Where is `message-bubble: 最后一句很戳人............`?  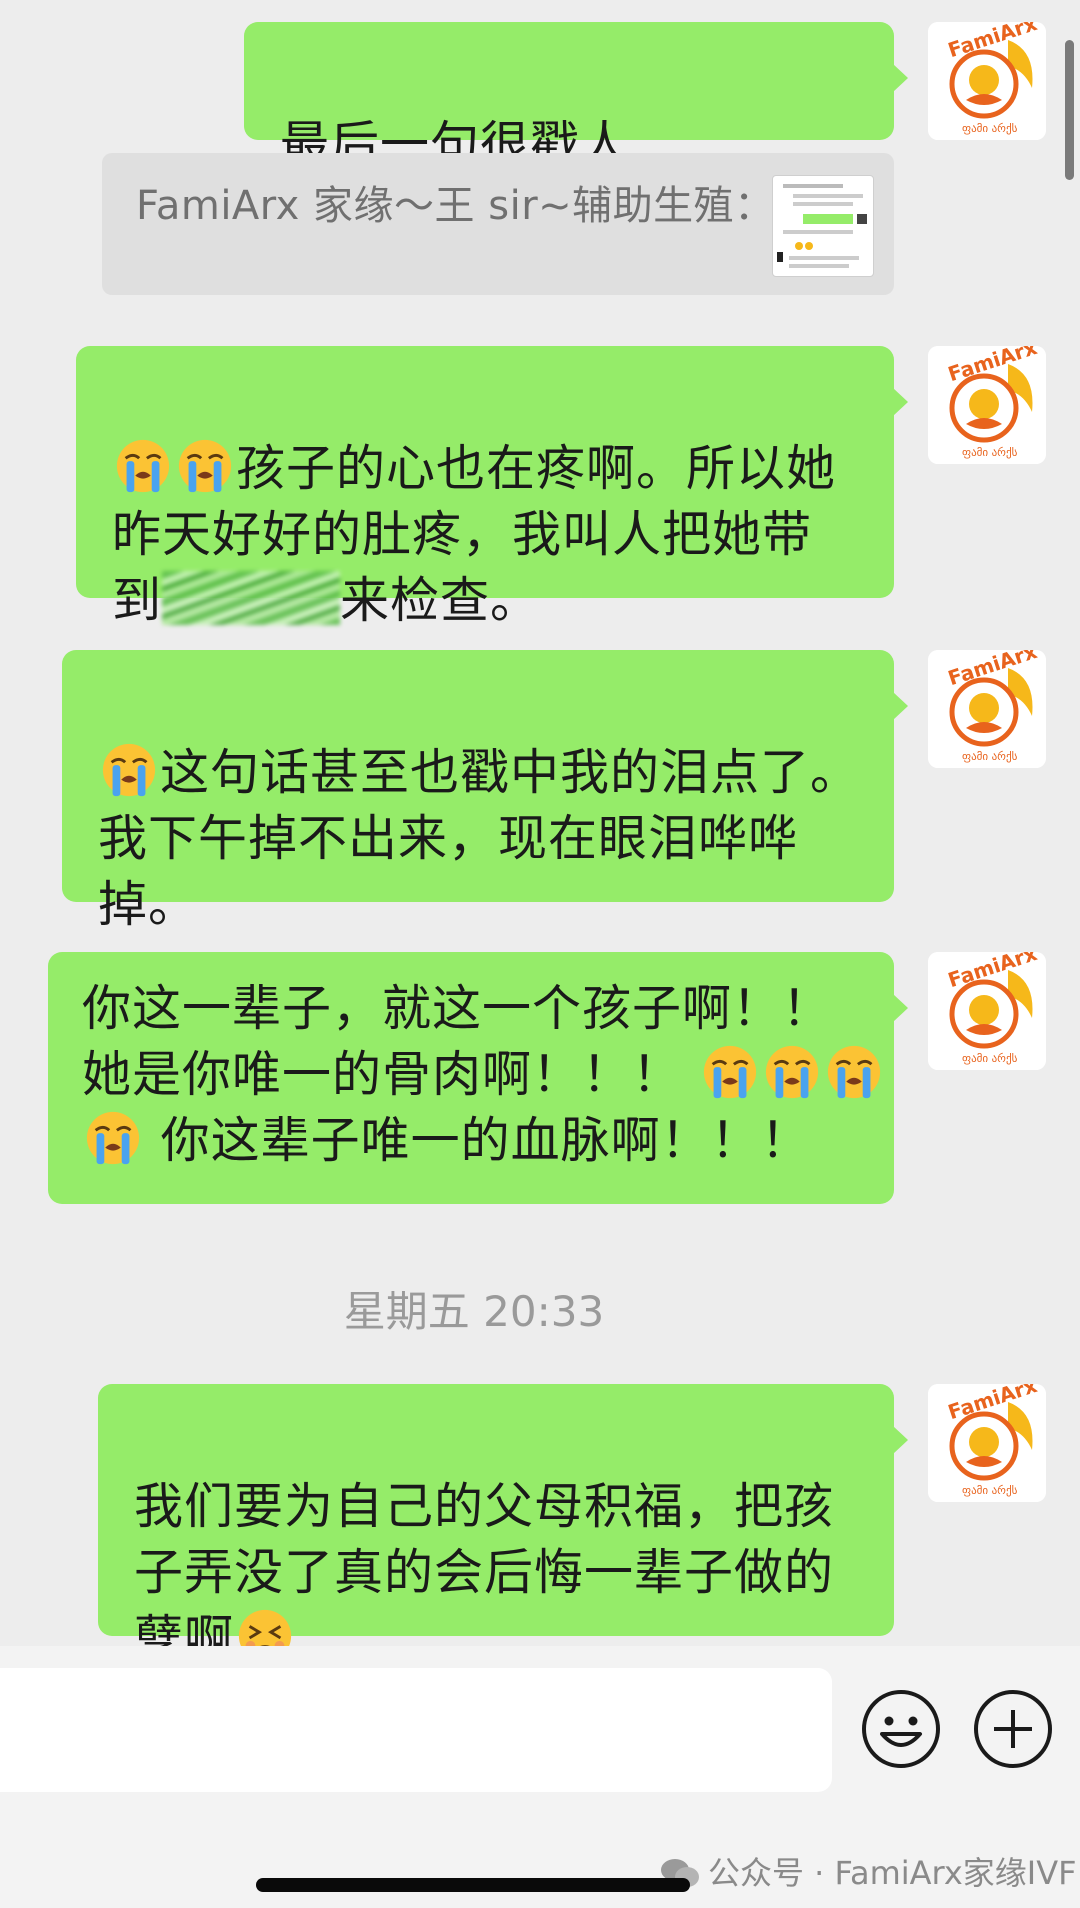
message-bubble: 最后一句很戳人............ is located at coordinates (576, 81).